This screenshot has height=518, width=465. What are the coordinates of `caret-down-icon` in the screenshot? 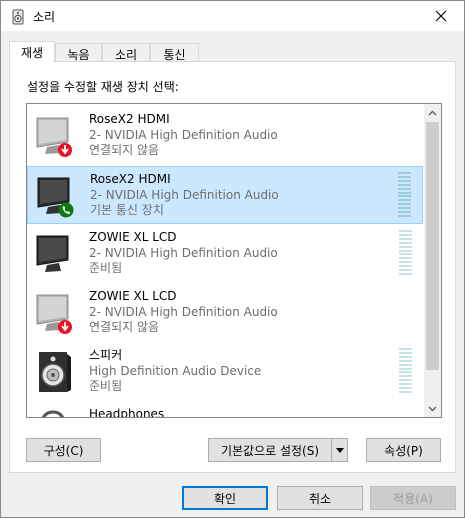 It's located at (339, 450).